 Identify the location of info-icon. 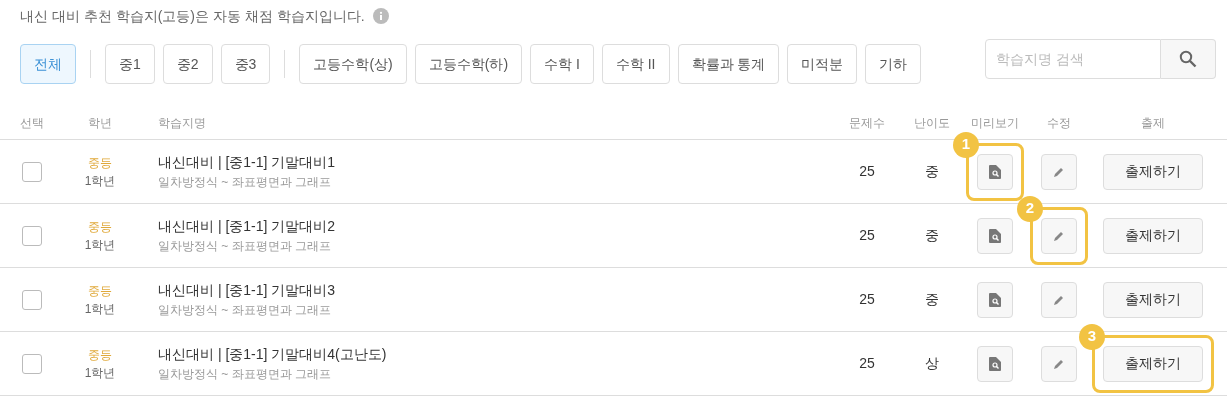
(380, 16).